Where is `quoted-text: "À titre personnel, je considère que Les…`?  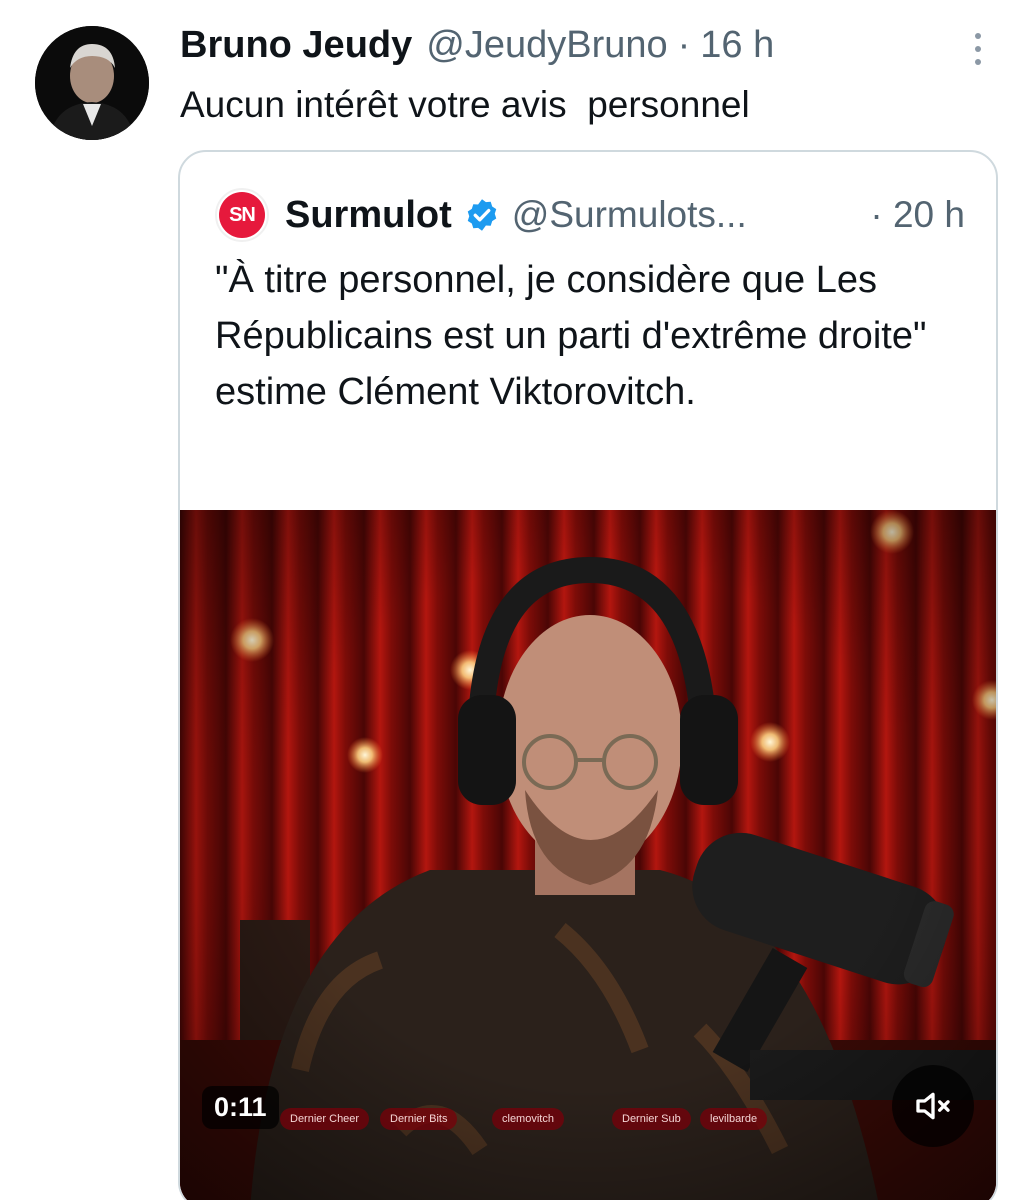
quoted-text: "À titre personnel, je considère que Les… is located at coordinates (571, 336).